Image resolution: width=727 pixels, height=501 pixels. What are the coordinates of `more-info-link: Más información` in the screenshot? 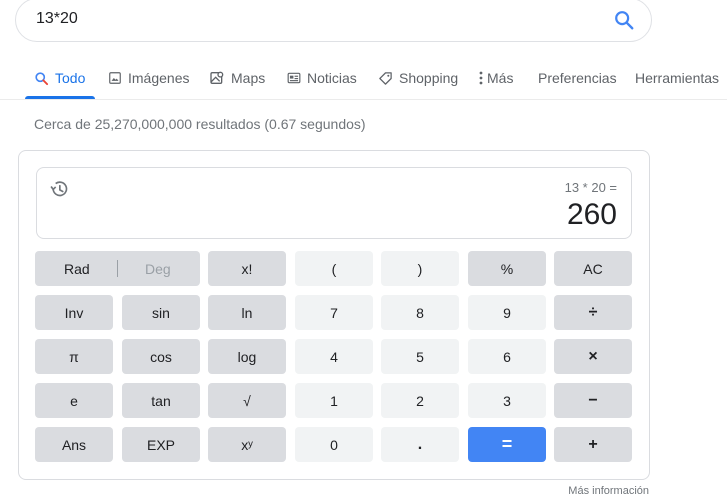 It's located at (608, 491).